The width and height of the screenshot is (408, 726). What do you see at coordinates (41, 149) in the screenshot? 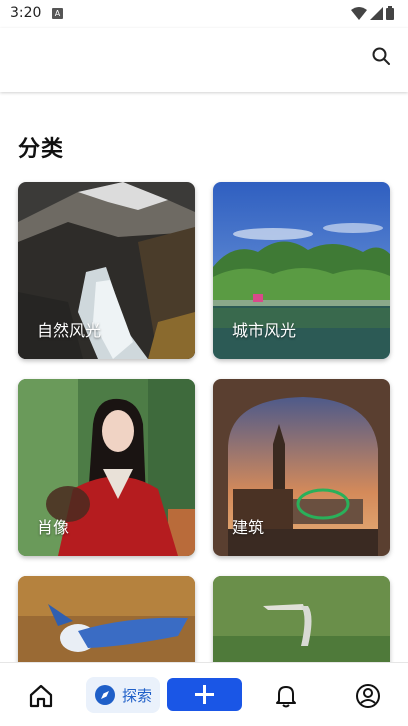
I see `section-title: 分类` at bounding box center [41, 149].